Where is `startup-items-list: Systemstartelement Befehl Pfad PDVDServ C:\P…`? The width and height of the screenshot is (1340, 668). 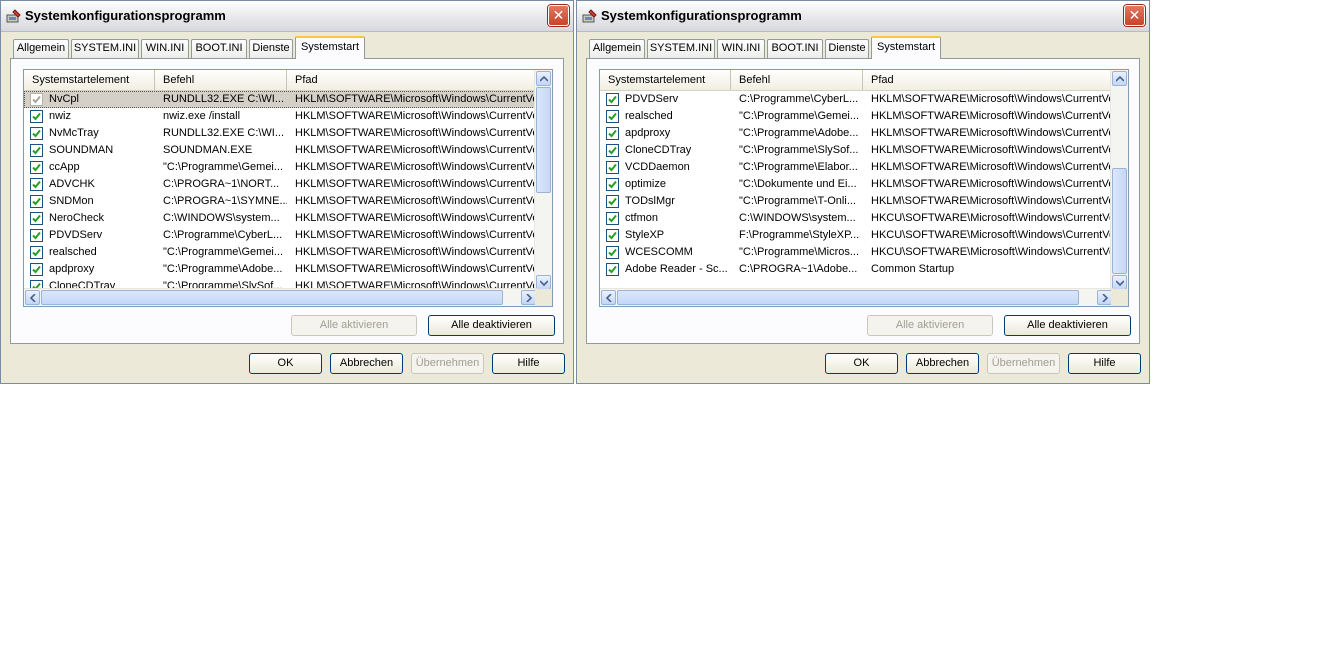
startup-items-list: Systemstartelement Befehl Pfad PDVDServ C:\P… is located at coordinates (864, 188).